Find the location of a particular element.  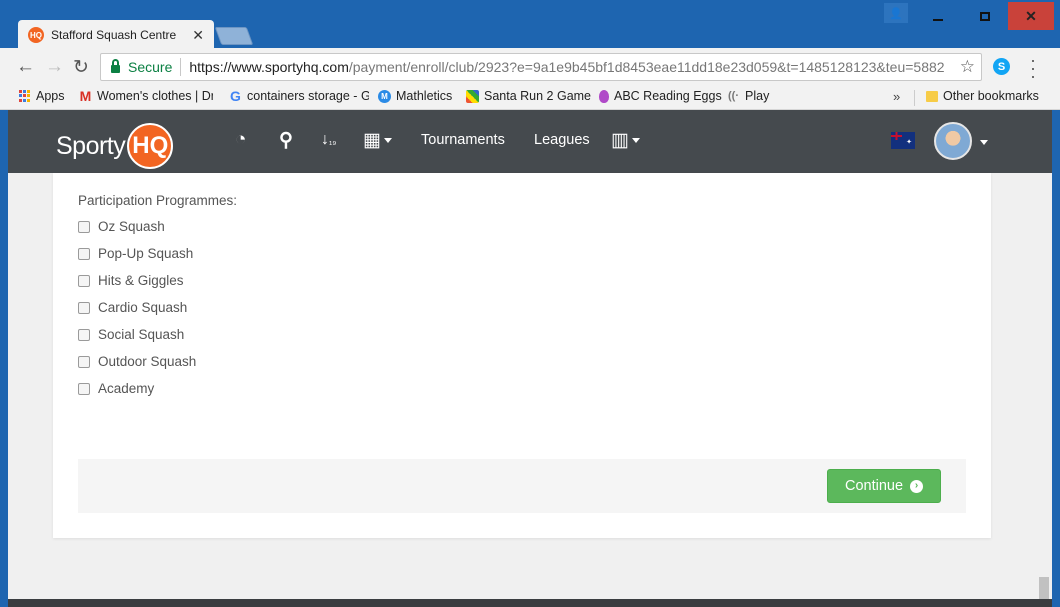

search-icon: ⚲ is located at coordinates (286, 140).